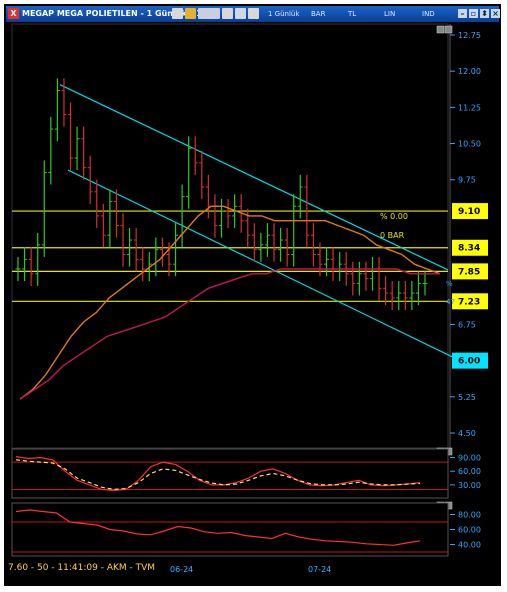 This screenshot has height=592, width=507. I want to click on price-badge-label-0: 9.10, so click(469, 212).